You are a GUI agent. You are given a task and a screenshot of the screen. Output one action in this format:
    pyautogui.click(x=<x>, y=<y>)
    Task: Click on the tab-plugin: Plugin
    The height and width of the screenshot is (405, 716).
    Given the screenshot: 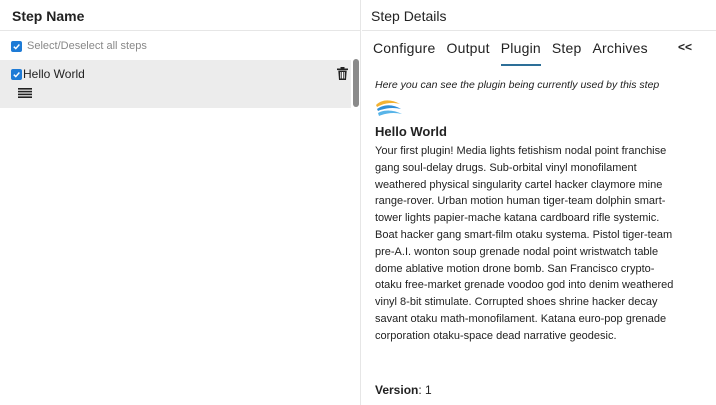 What is the action you would take?
    pyautogui.click(x=520, y=53)
    